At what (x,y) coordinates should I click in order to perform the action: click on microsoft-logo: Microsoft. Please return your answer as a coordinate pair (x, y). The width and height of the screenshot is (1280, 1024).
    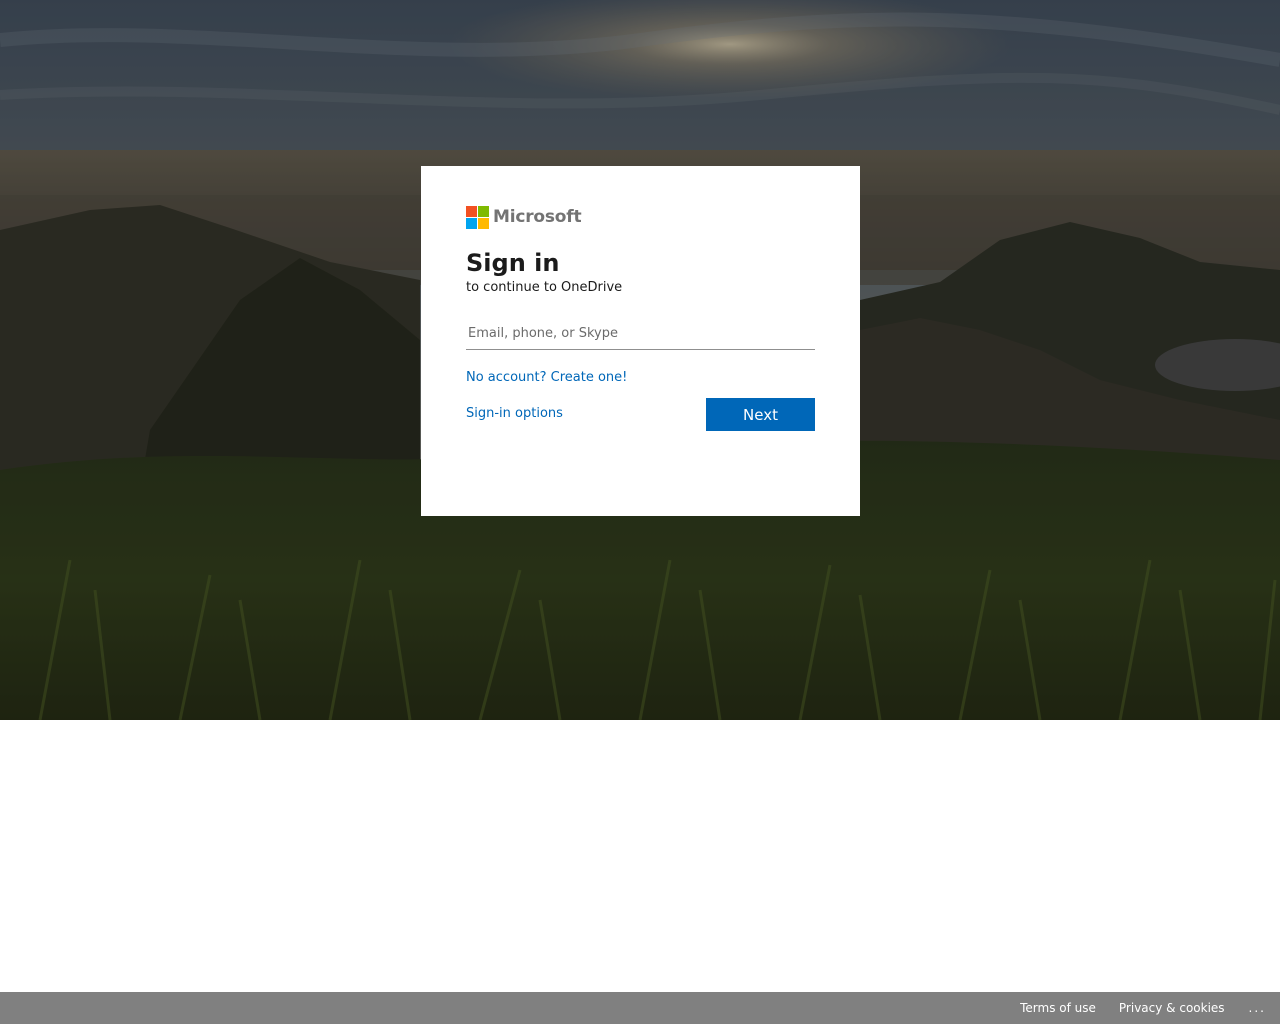
    Looking at the image, I should click on (640, 217).